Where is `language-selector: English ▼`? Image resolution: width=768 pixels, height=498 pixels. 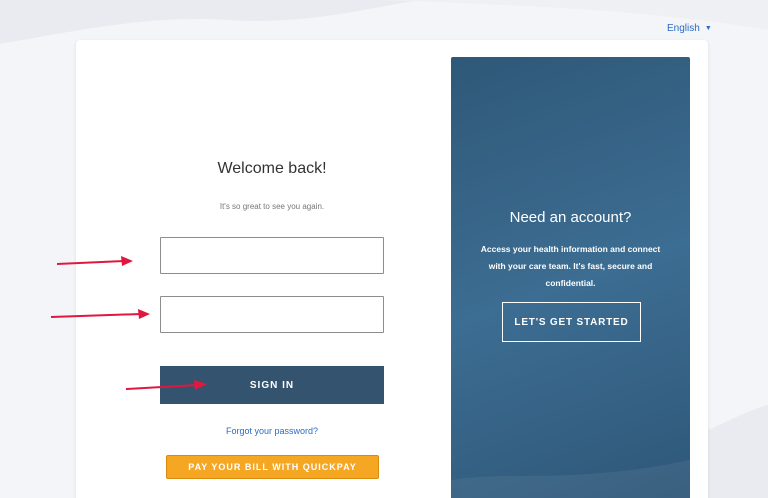
language-selector: English ▼ is located at coordinates (689, 28).